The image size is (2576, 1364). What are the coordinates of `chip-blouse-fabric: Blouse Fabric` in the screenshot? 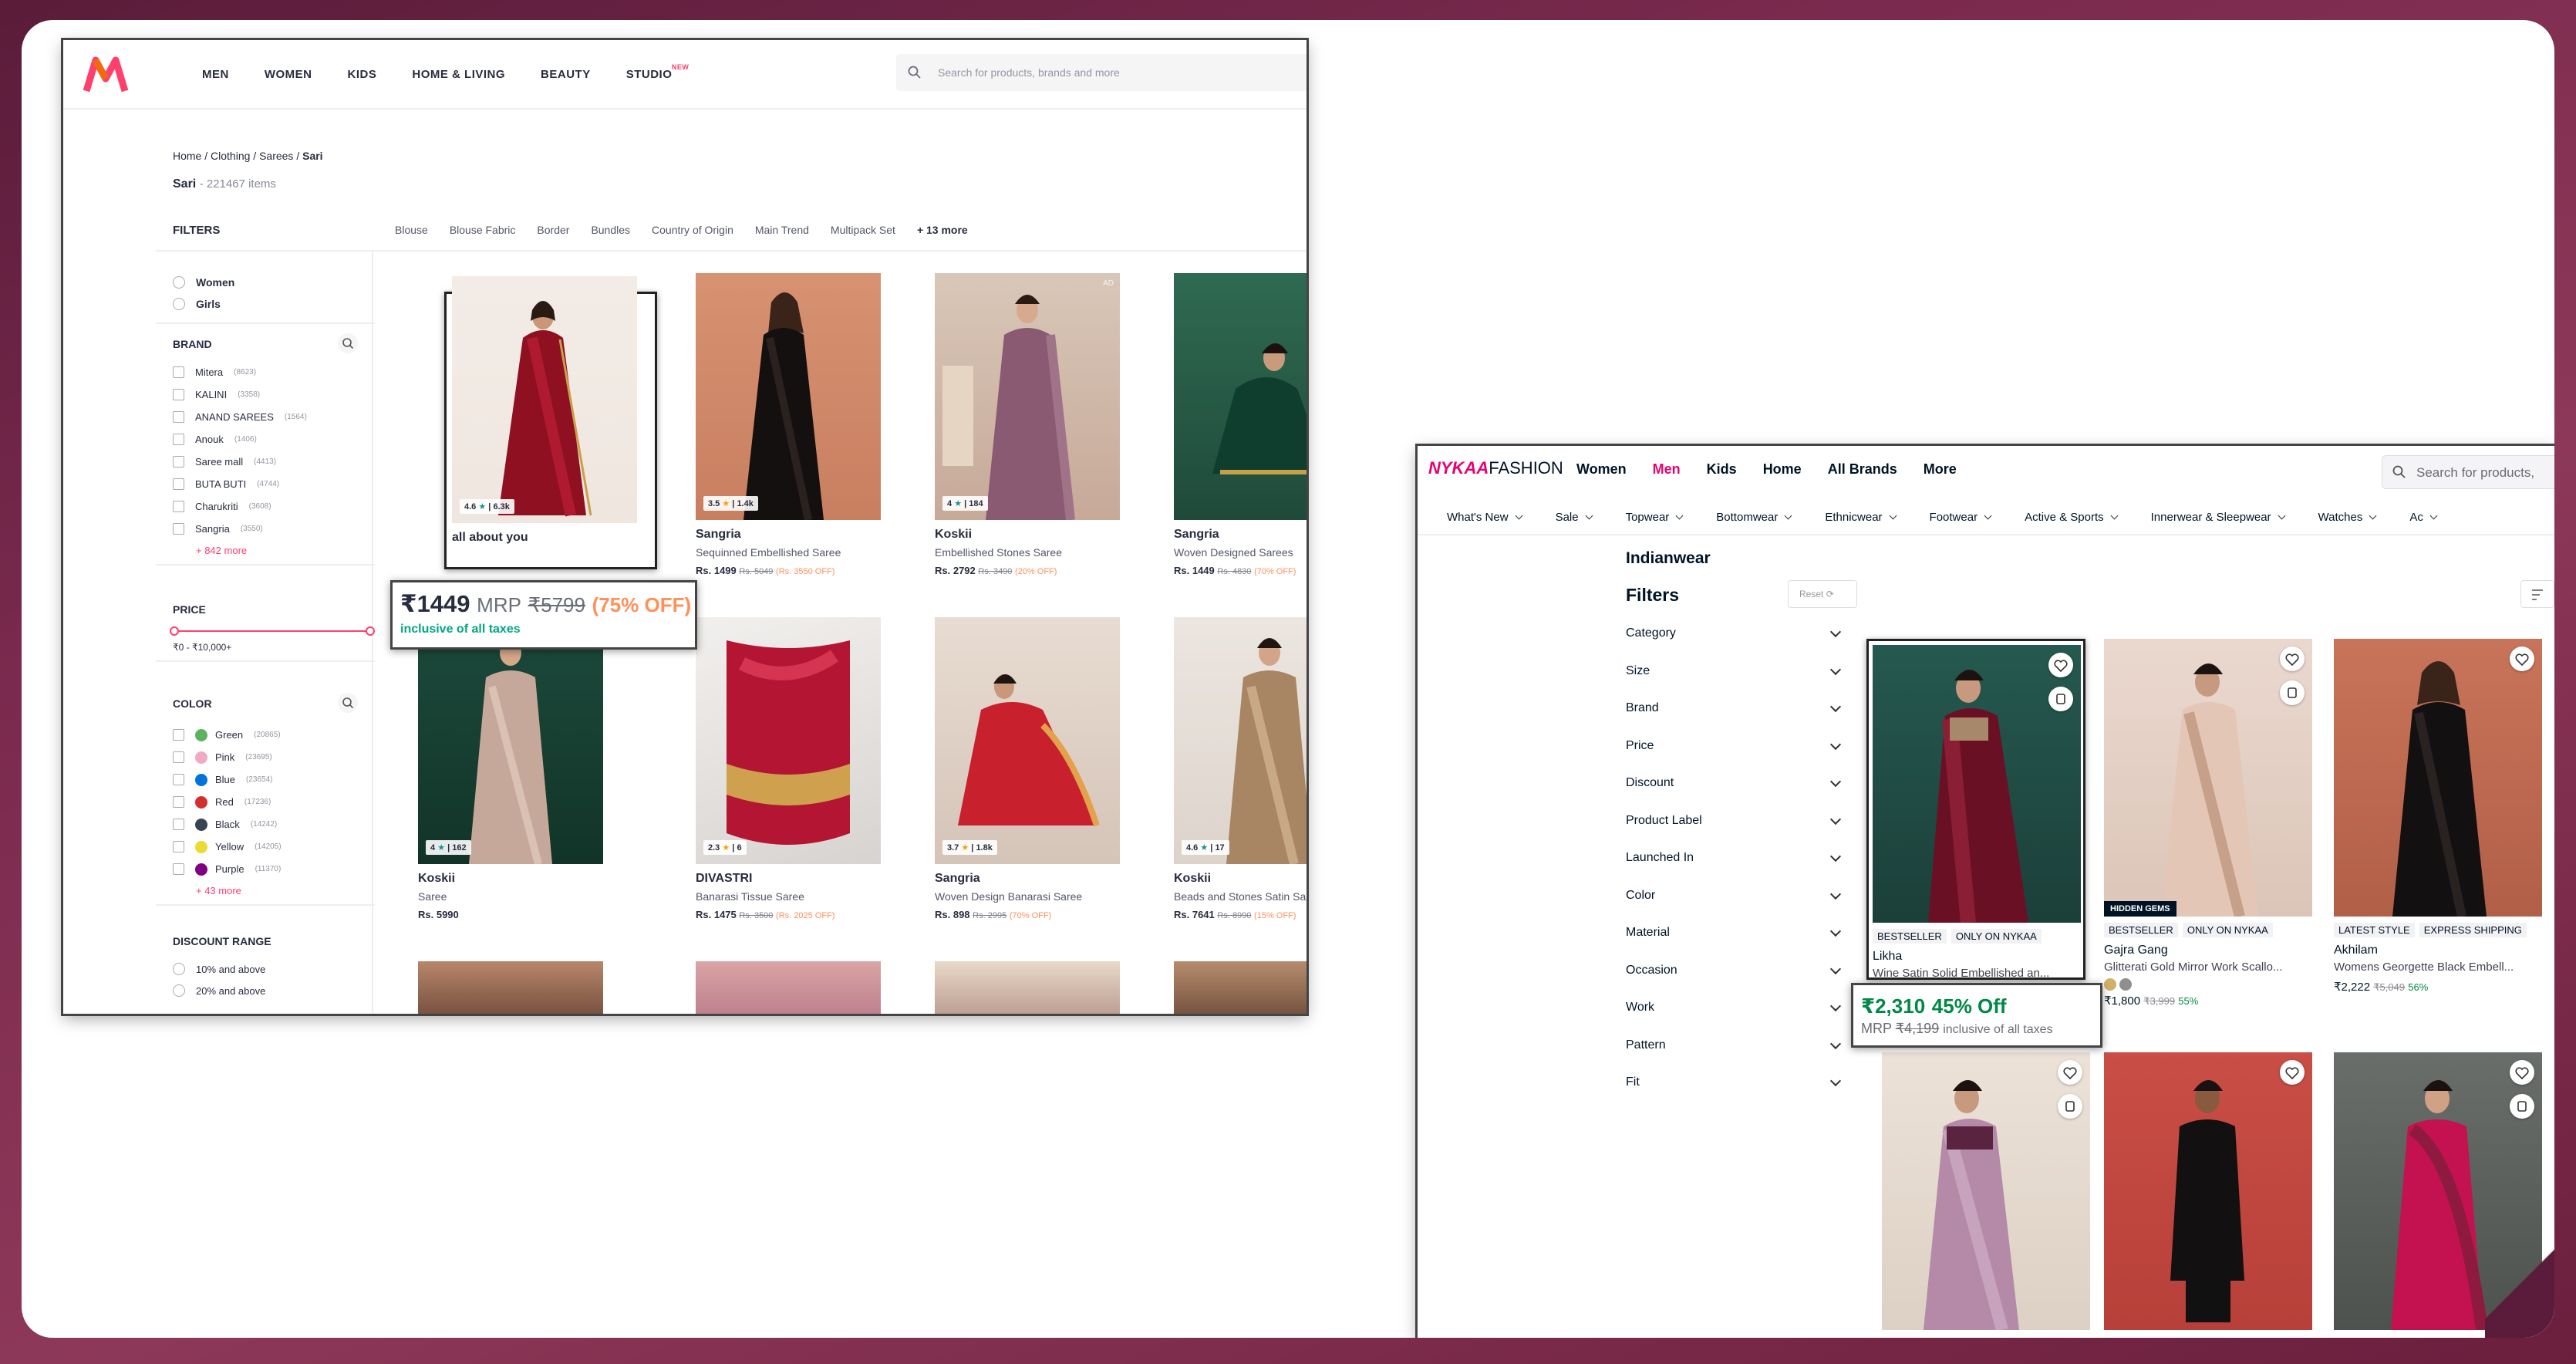 It's located at (483, 230).